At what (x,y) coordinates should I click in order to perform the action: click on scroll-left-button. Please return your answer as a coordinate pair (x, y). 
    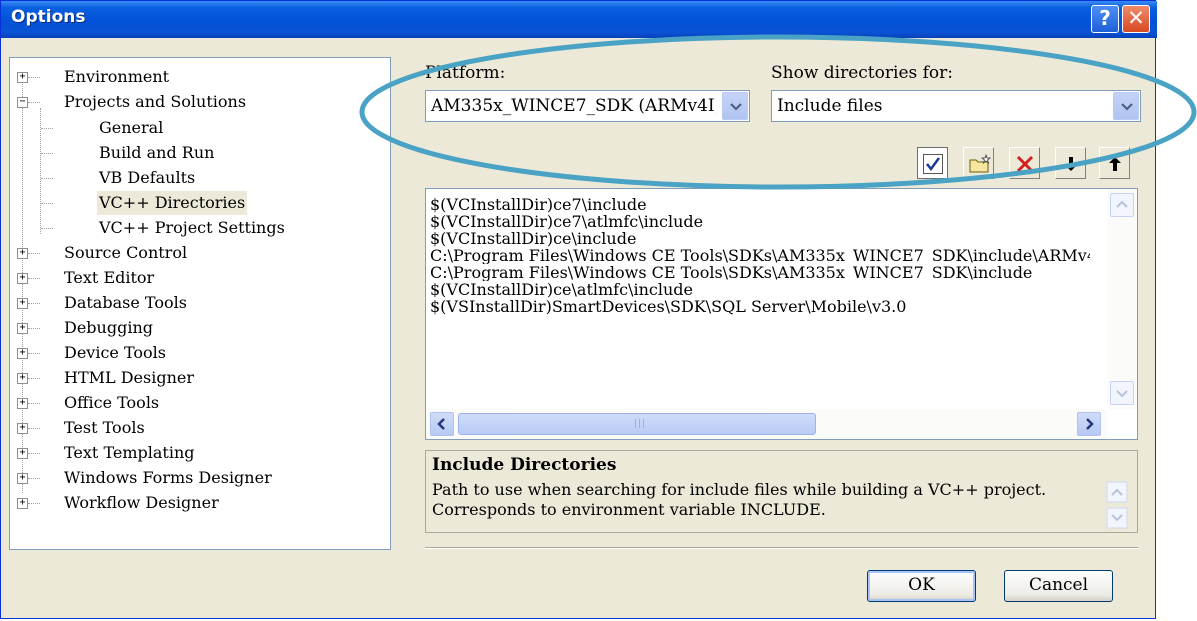
    Looking at the image, I should click on (442, 424).